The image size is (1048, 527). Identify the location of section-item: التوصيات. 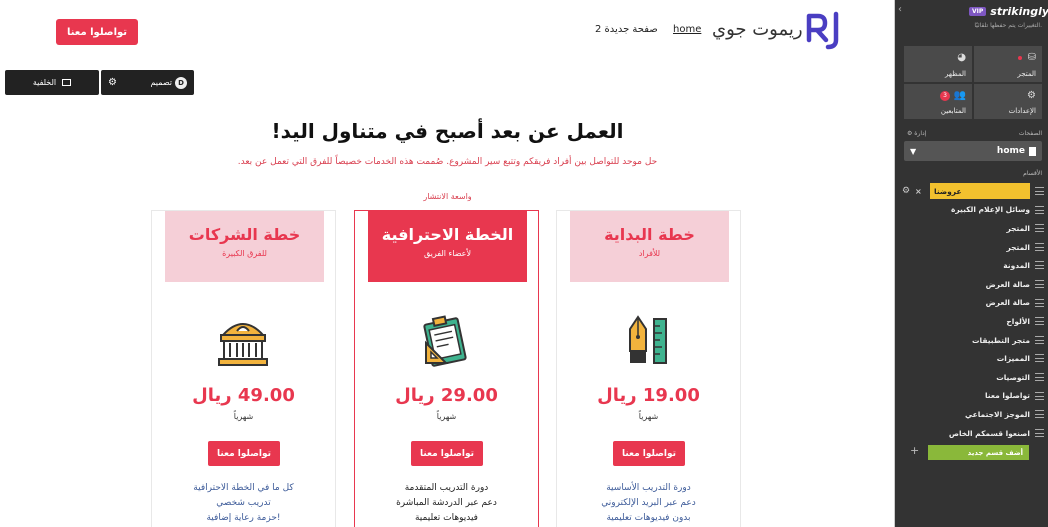
(974, 377).